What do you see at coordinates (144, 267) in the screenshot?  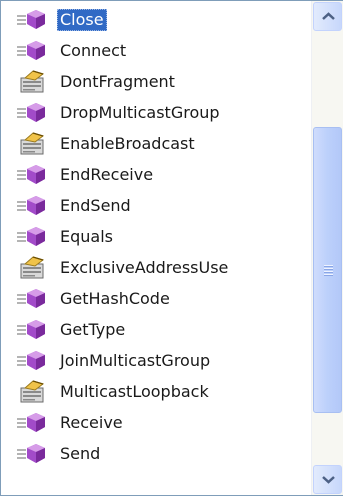 I see `list-item-label: ExclusiveAddressUse` at bounding box center [144, 267].